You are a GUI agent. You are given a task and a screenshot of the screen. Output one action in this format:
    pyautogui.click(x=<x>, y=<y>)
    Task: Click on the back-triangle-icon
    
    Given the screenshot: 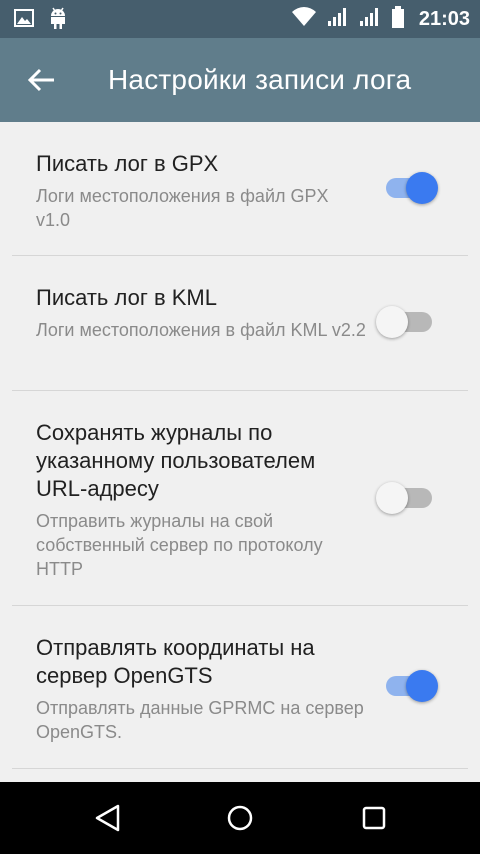 What is the action you would take?
    pyautogui.click(x=108, y=822)
    